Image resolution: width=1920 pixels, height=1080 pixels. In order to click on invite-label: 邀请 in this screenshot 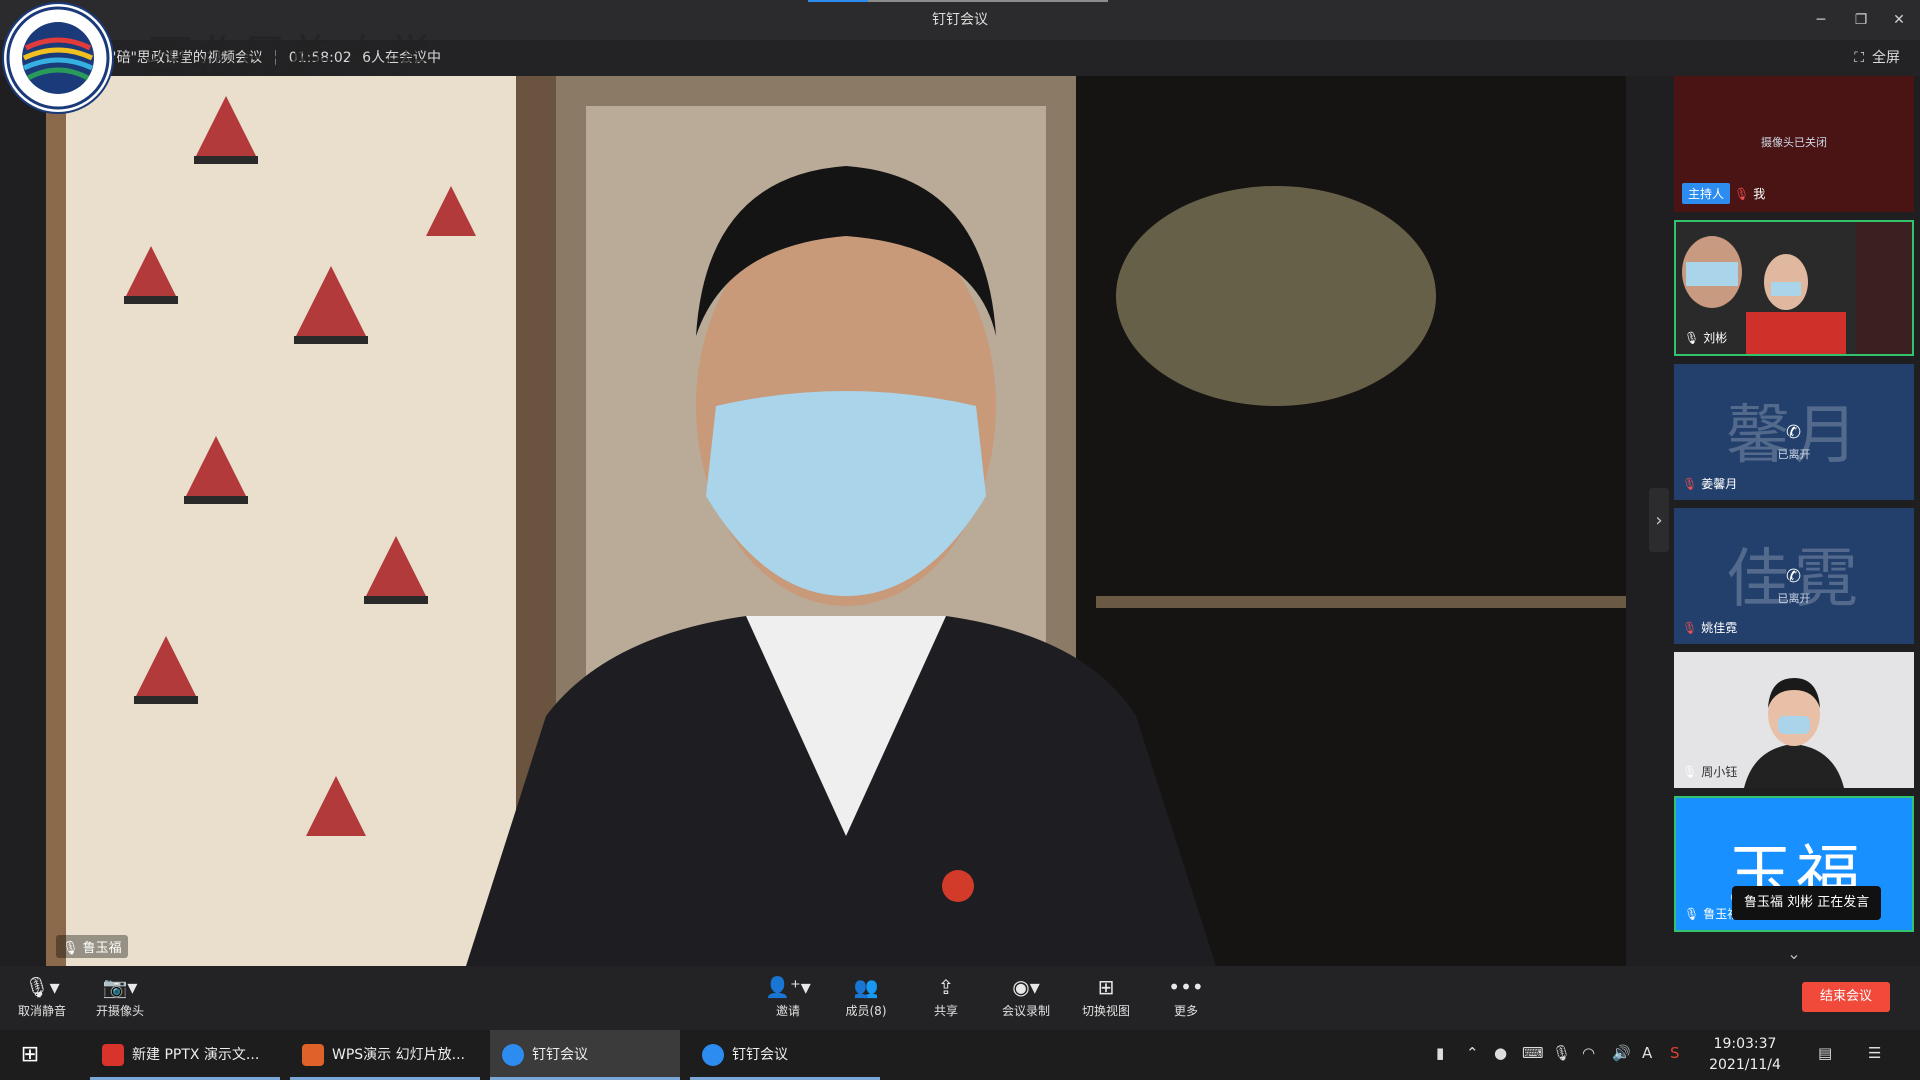, I will do `click(787, 1011)`.